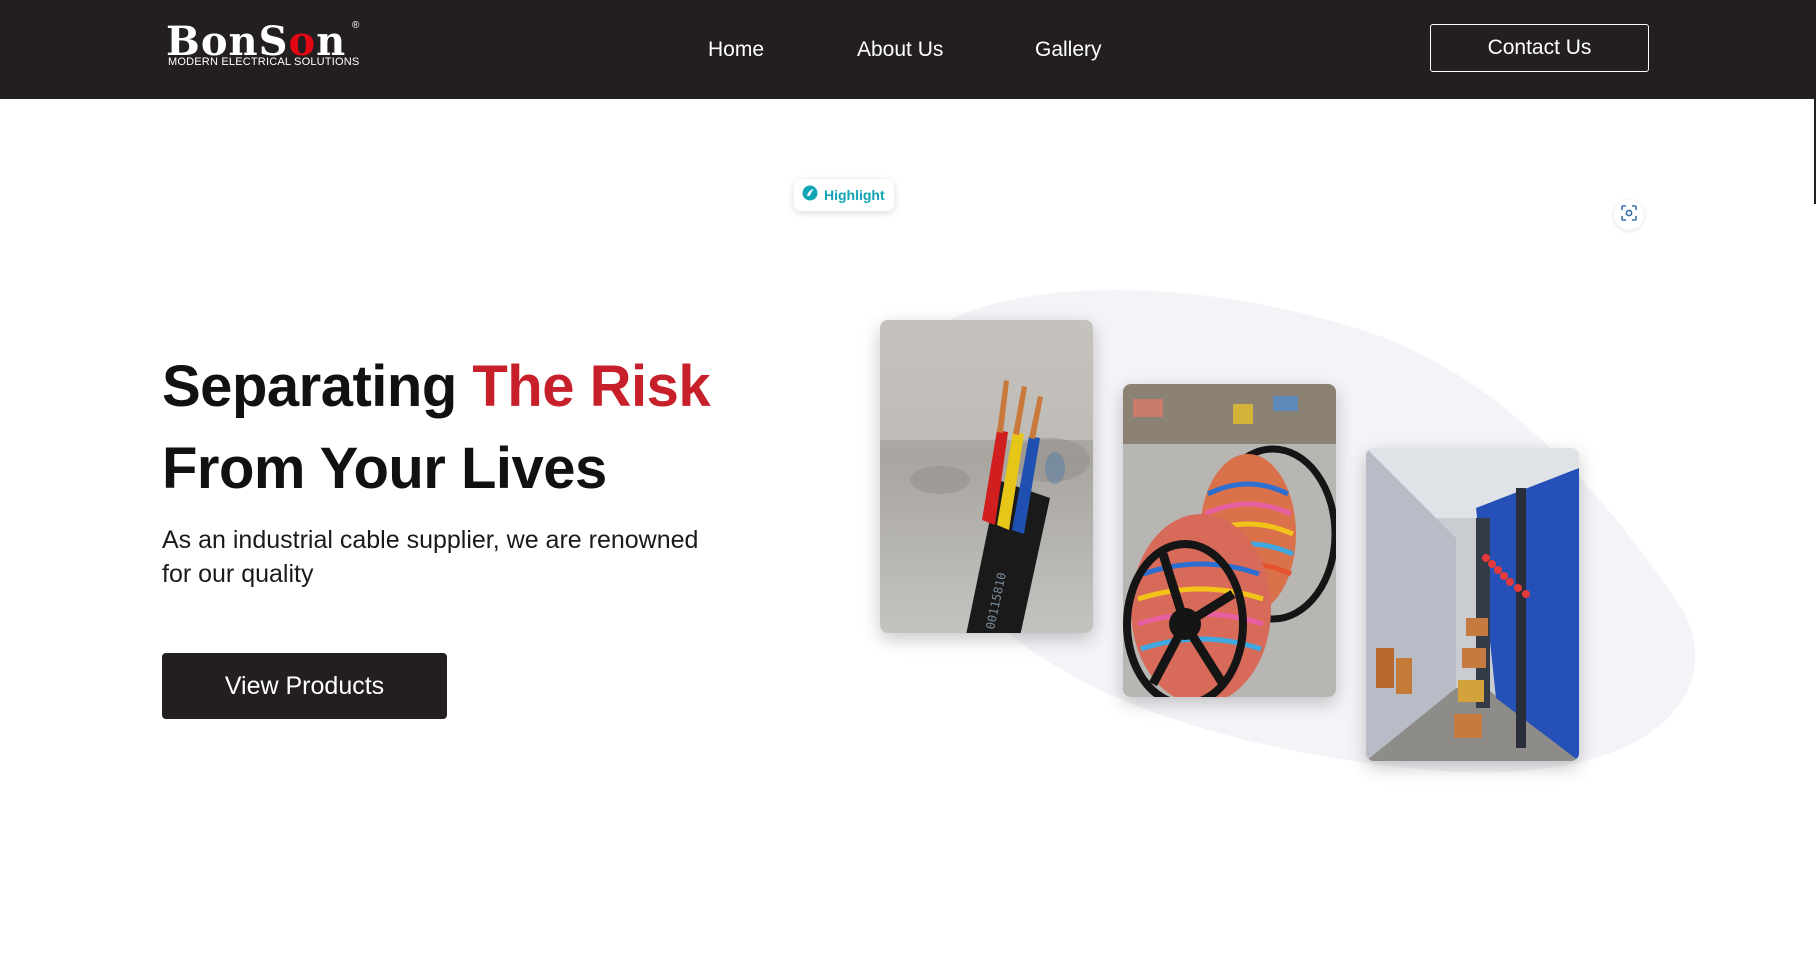  I want to click on highlight-button: Highlight, so click(844, 195).